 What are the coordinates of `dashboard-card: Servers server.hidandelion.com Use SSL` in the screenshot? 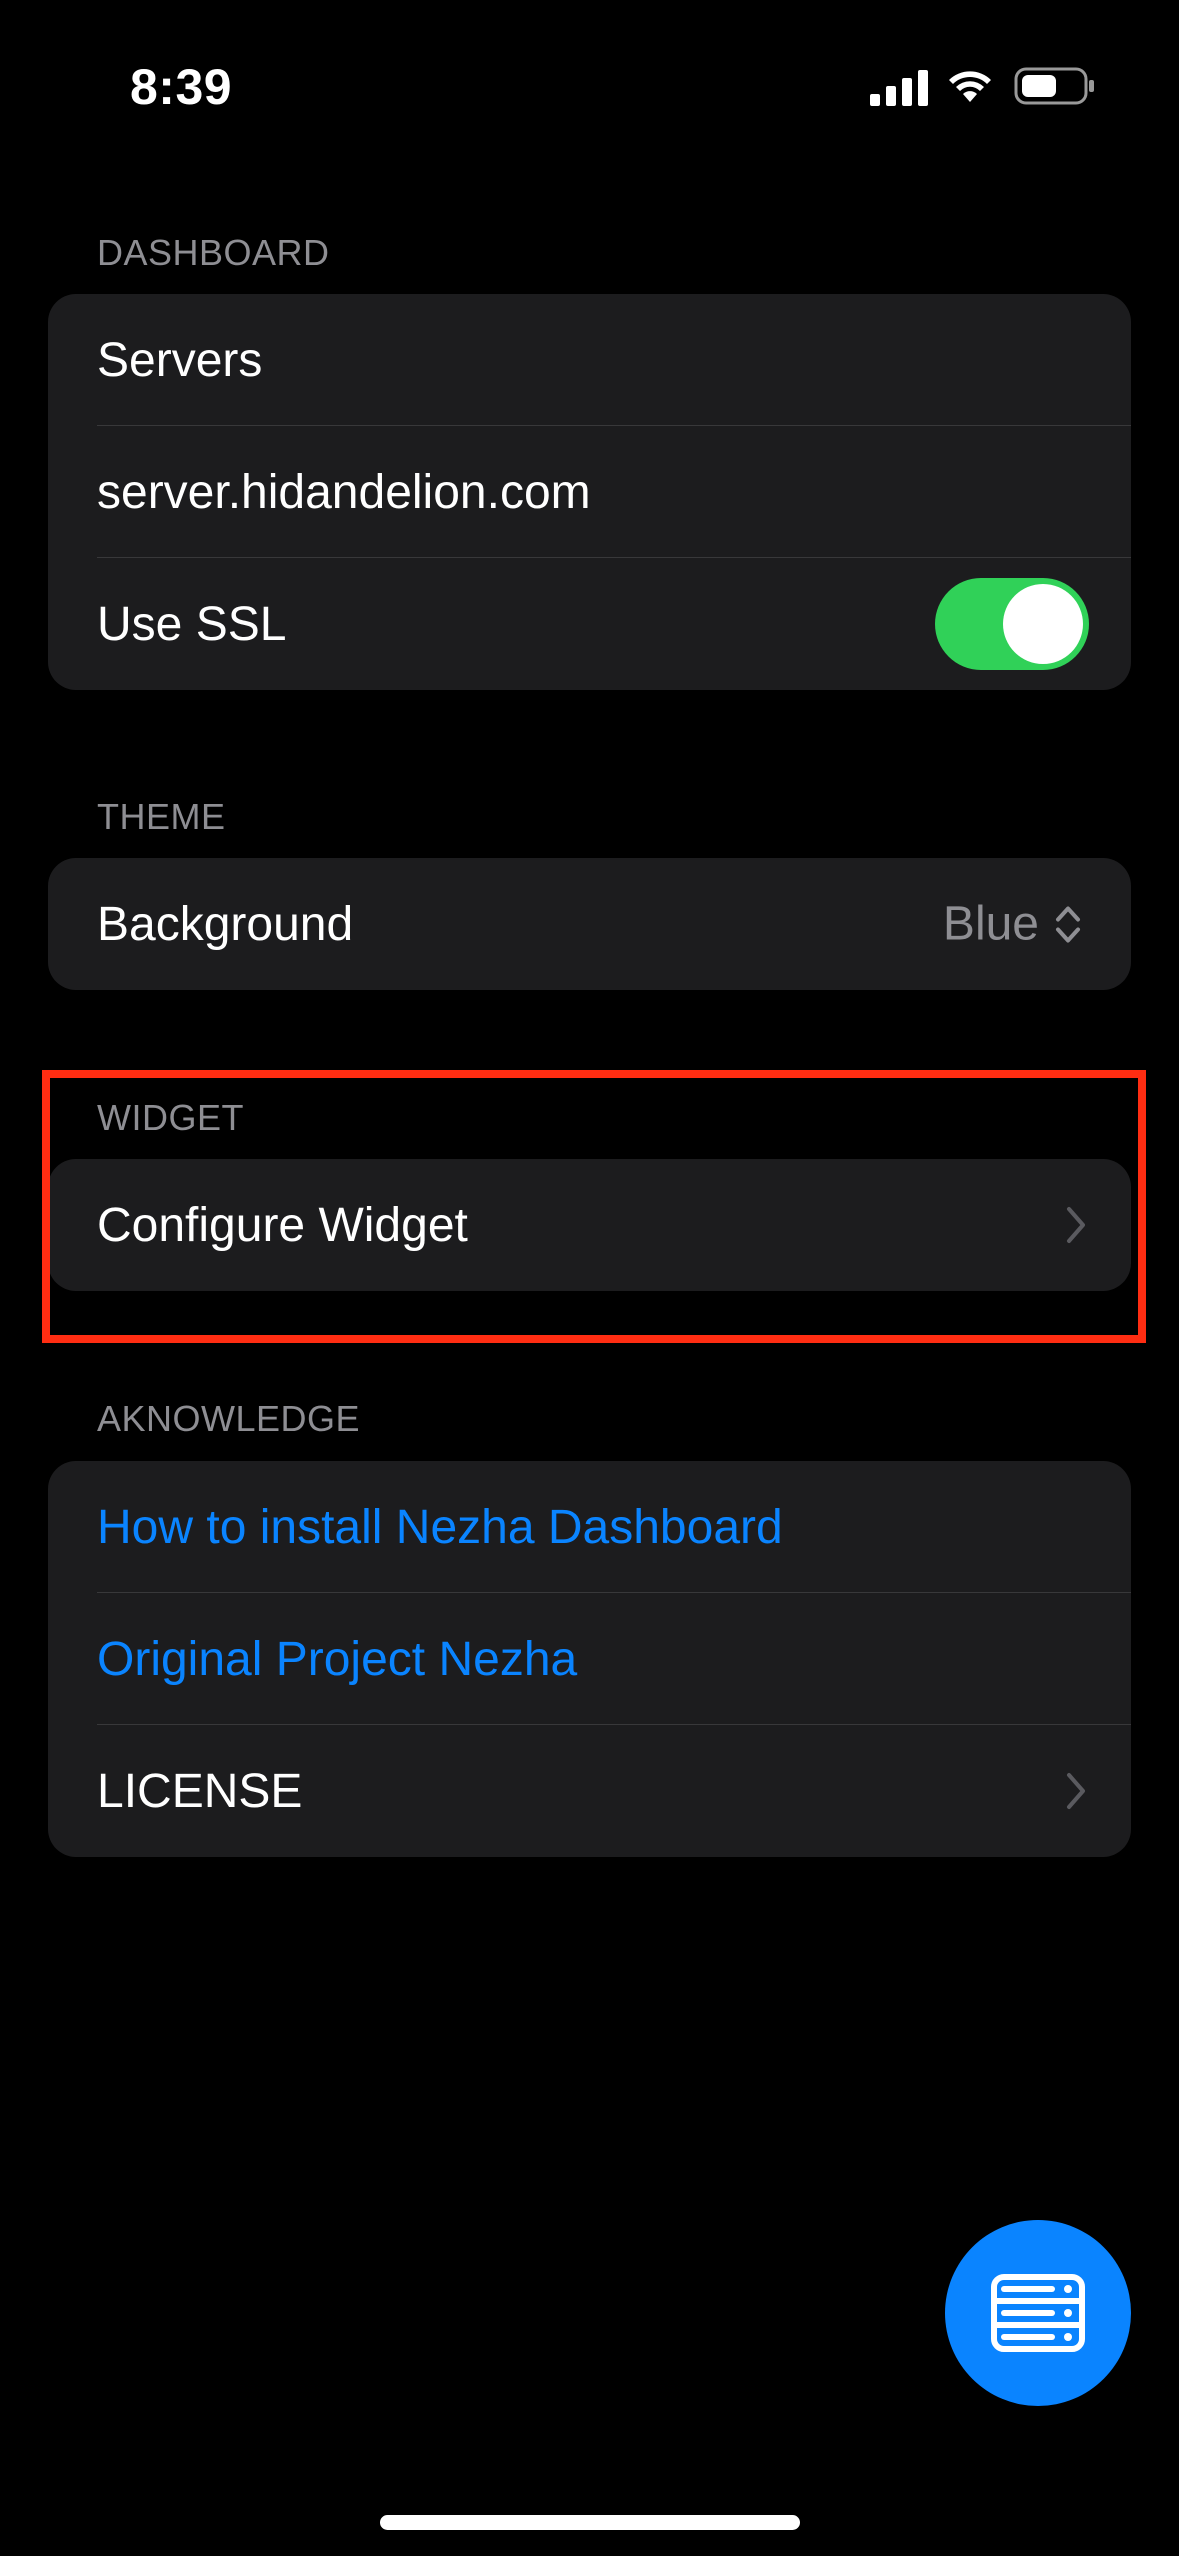 It's located at (589, 492).